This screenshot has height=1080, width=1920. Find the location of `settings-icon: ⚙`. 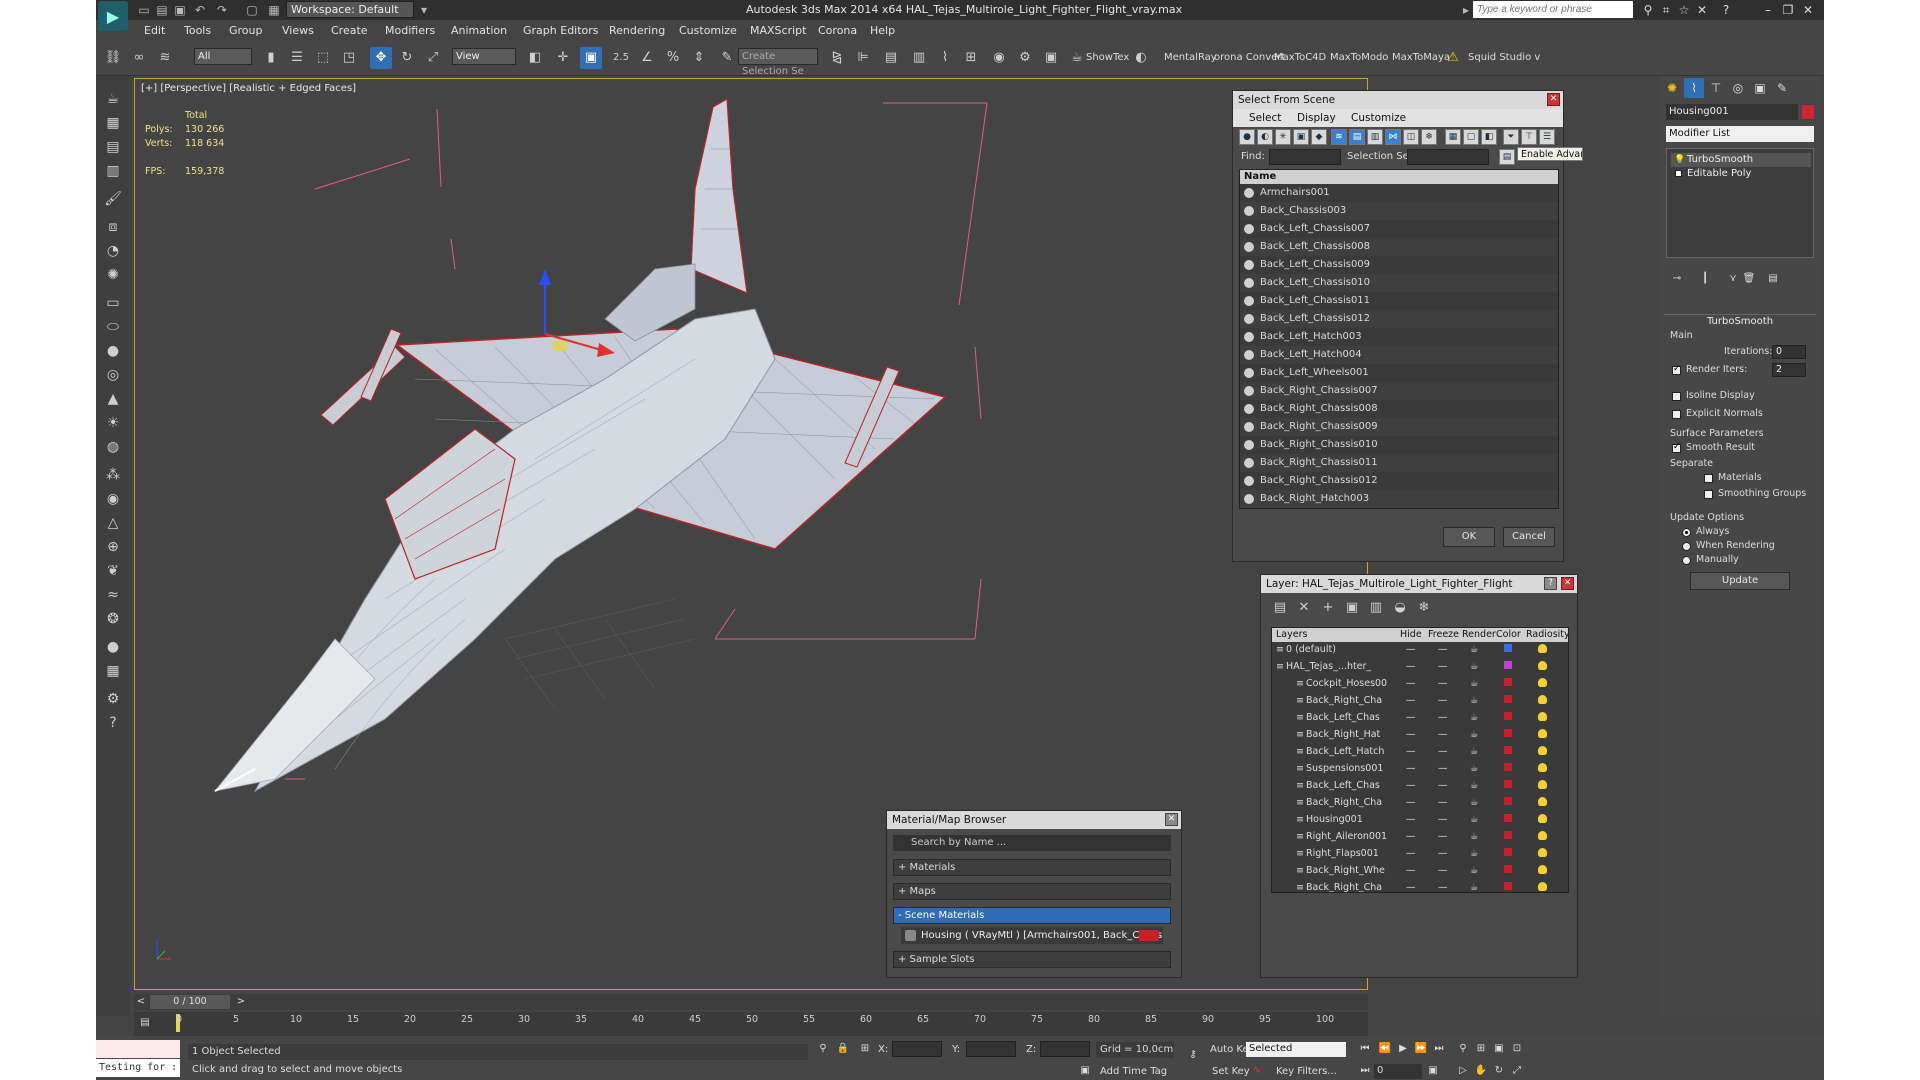

settings-icon: ⚙ is located at coordinates (113, 699).